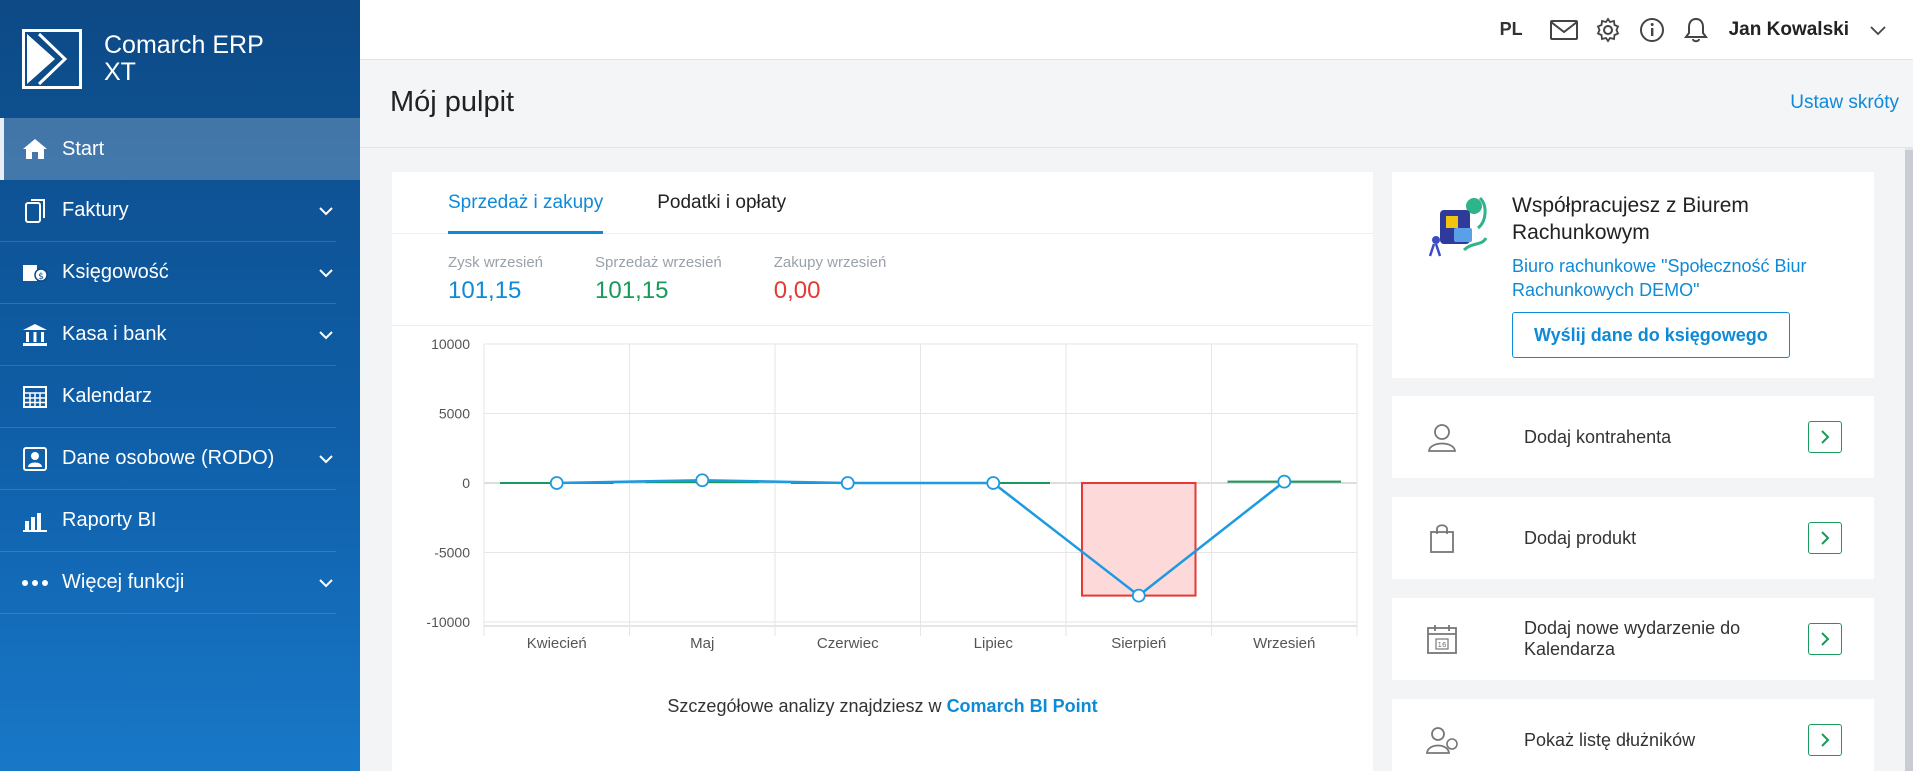  What do you see at coordinates (1610, 739) in the screenshot?
I see `action-label: Pokaż listę dłużników` at bounding box center [1610, 739].